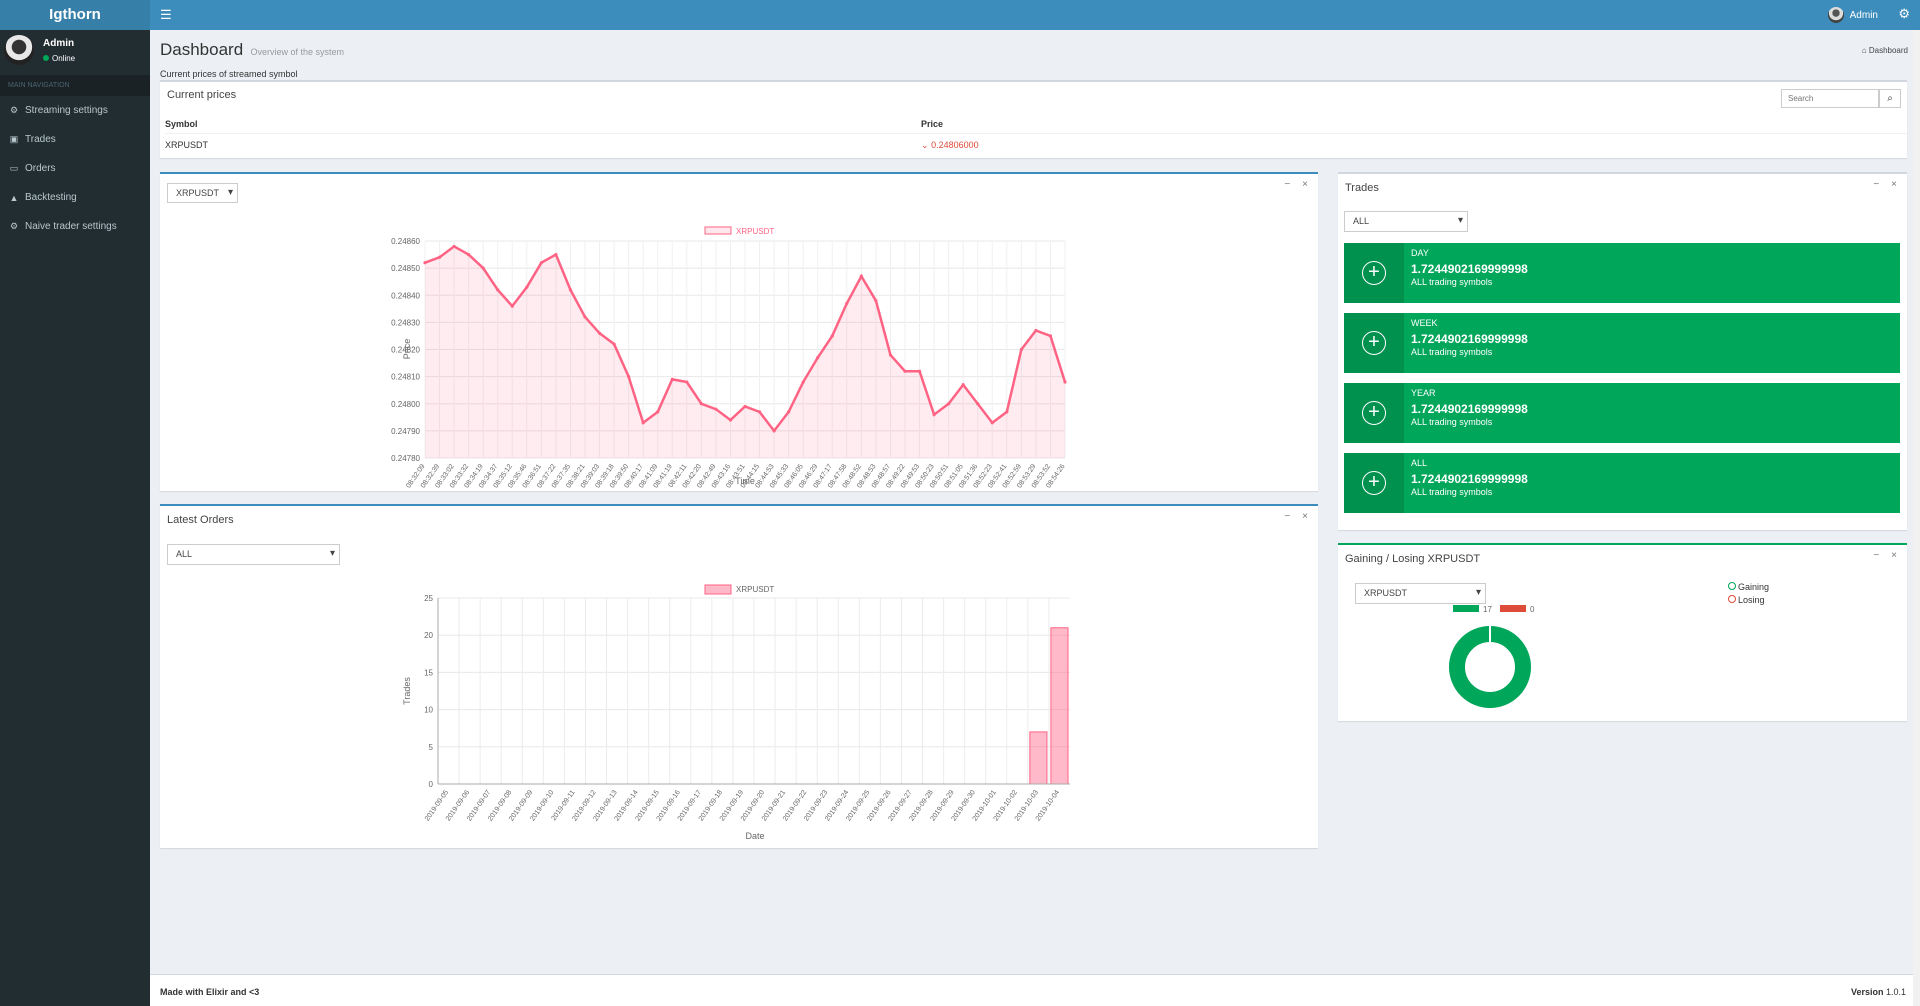 This screenshot has height=1006, width=1920. What do you see at coordinates (181, 124) in the screenshot?
I see `col-symbol: Symbol` at bounding box center [181, 124].